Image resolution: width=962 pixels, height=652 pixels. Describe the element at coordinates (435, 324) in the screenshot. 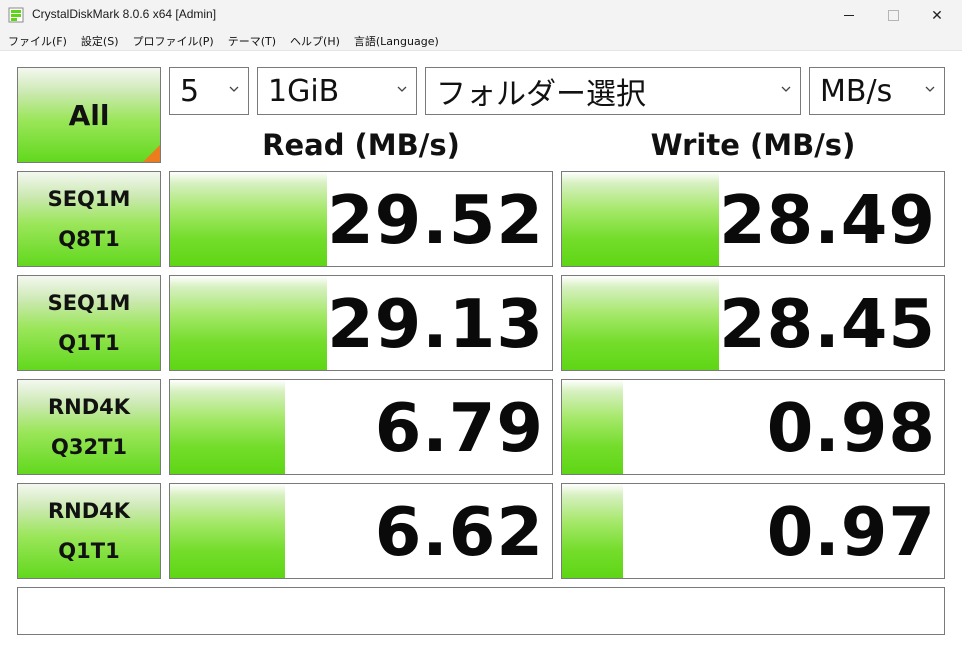

I see `read-value: 29.13` at that location.